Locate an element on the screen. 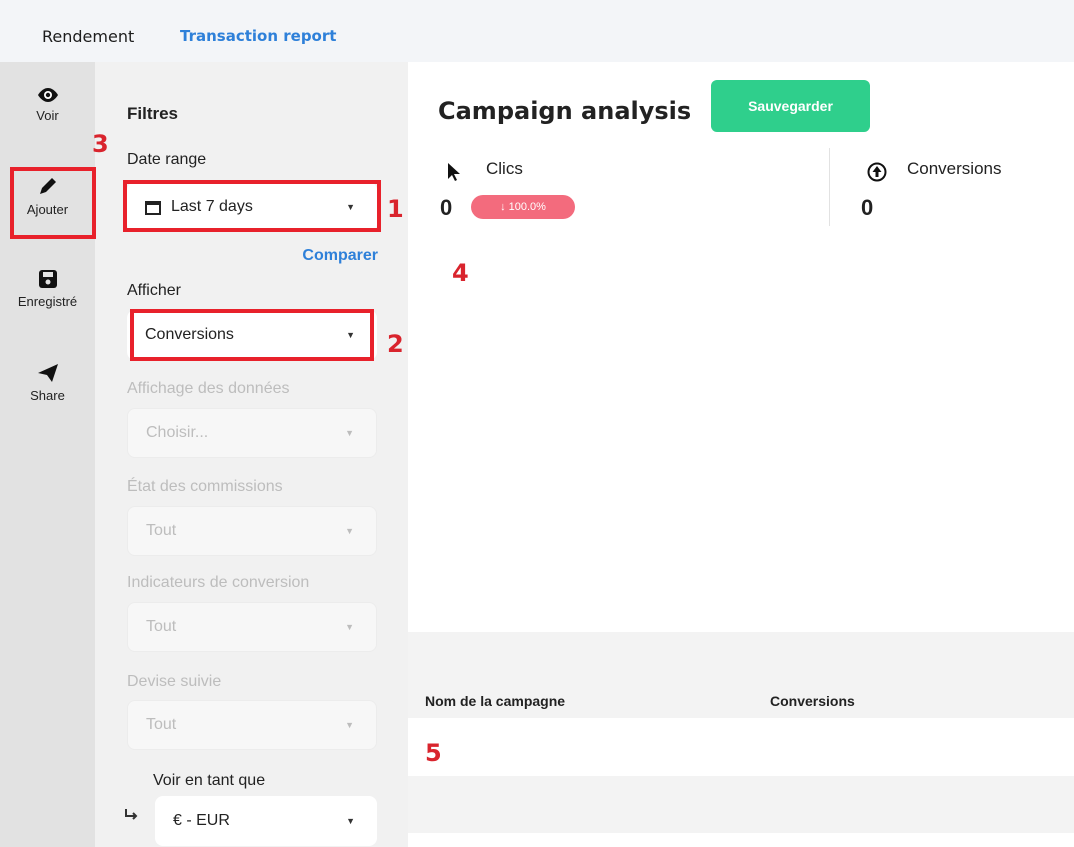 The width and height of the screenshot is (1074, 847). currency-value: € - EUR is located at coordinates (201, 820).